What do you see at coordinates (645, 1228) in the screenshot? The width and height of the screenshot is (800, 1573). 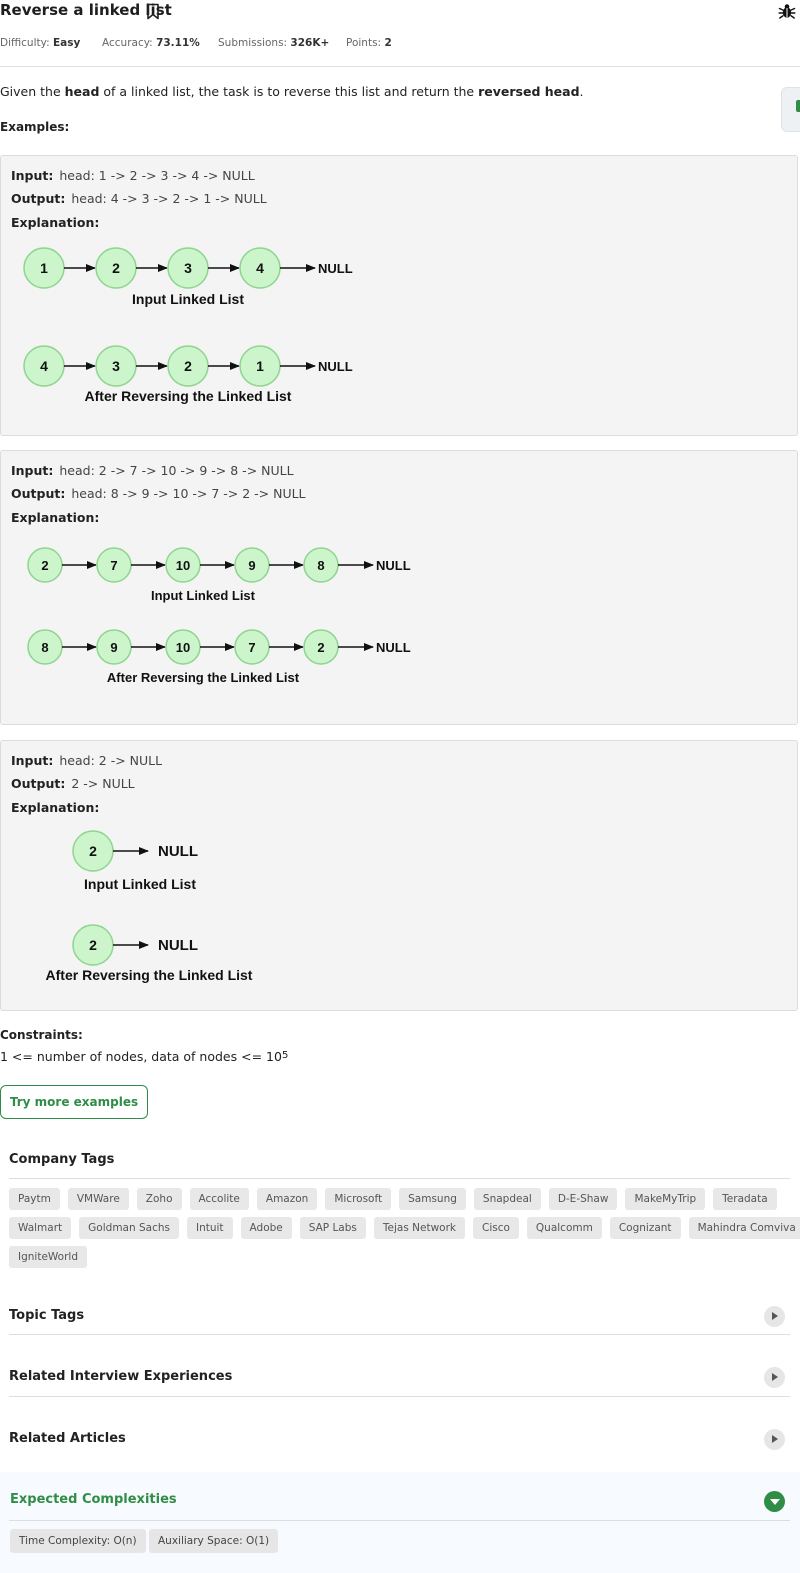 I see `company-tag: Cognizant` at bounding box center [645, 1228].